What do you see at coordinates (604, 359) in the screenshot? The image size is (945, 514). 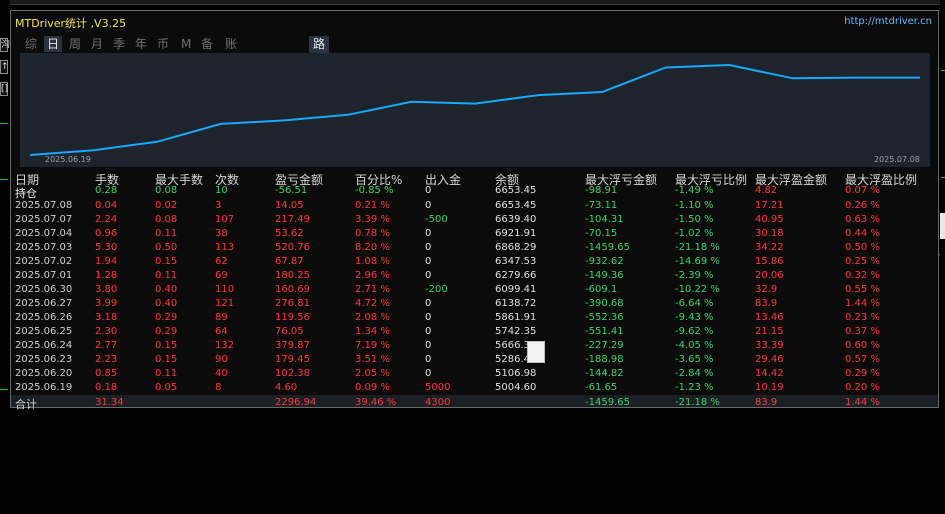 I see `table-cell-max-float-loss: -188.98` at bounding box center [604, 359].